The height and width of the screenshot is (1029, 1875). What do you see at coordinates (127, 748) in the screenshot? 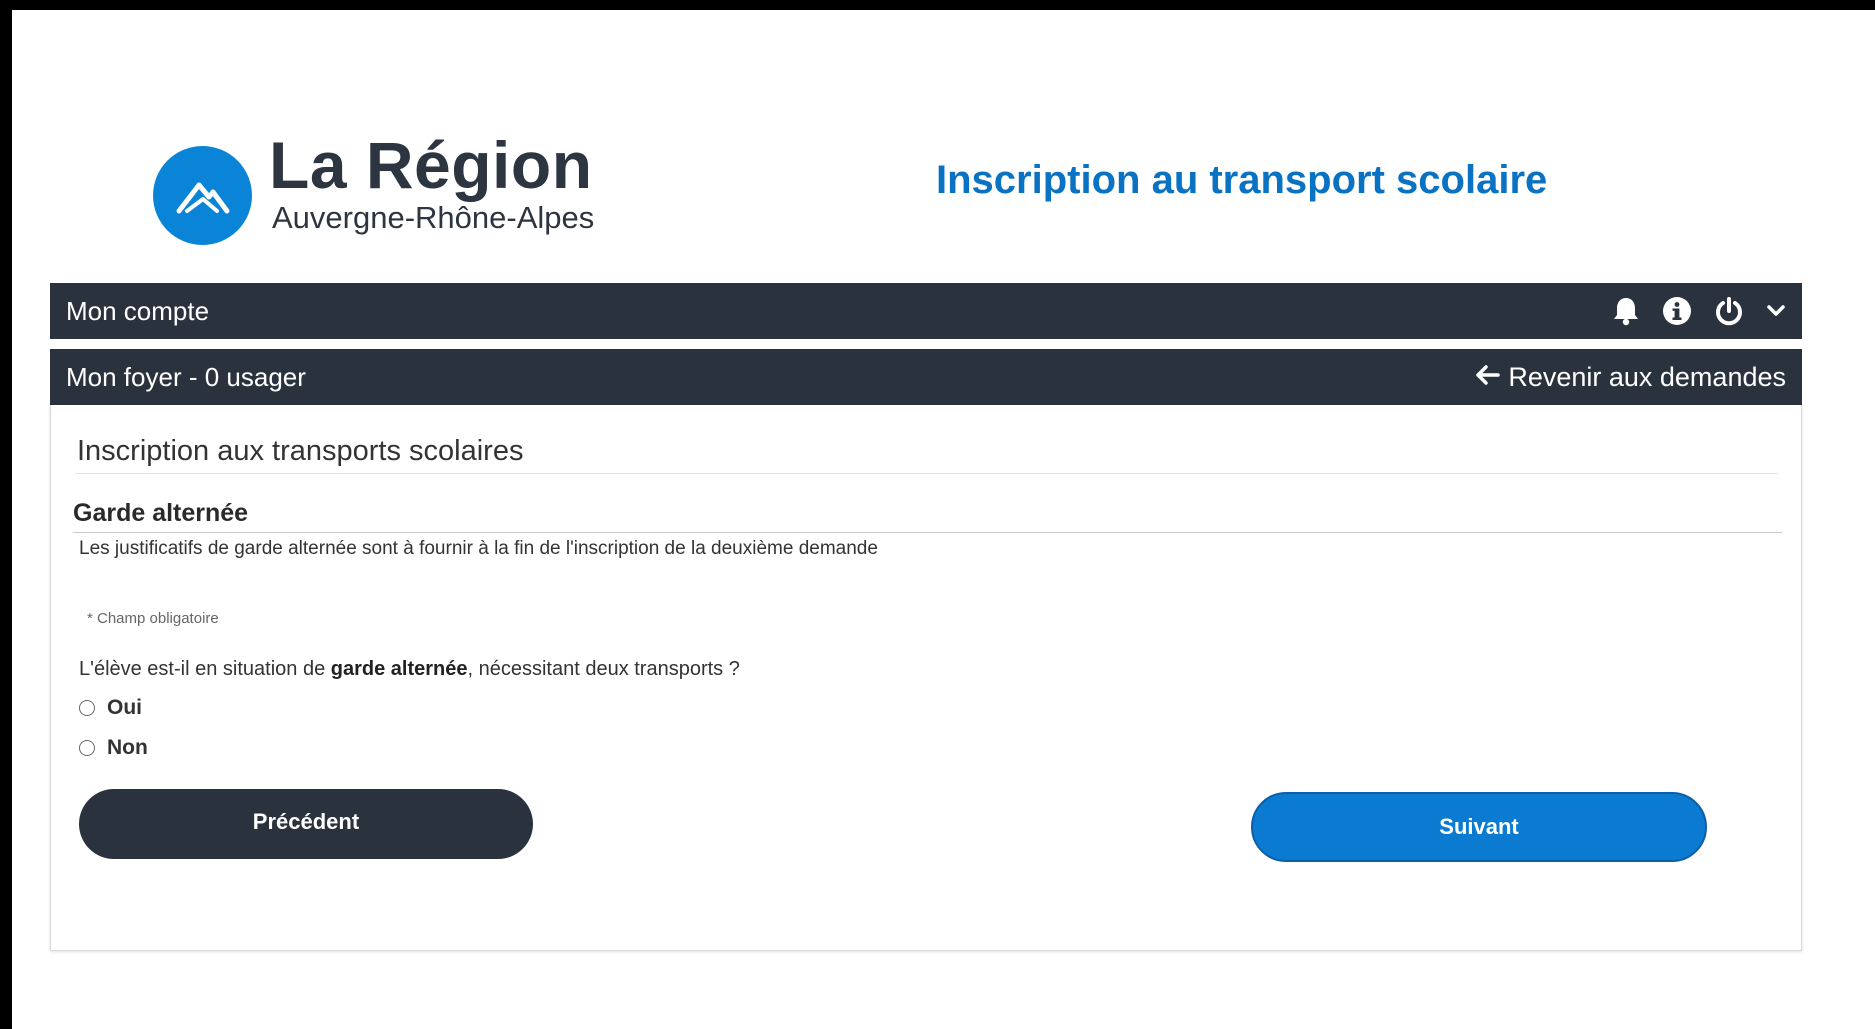
I see `option-non-label: Non` at bounding box center [127, 748].